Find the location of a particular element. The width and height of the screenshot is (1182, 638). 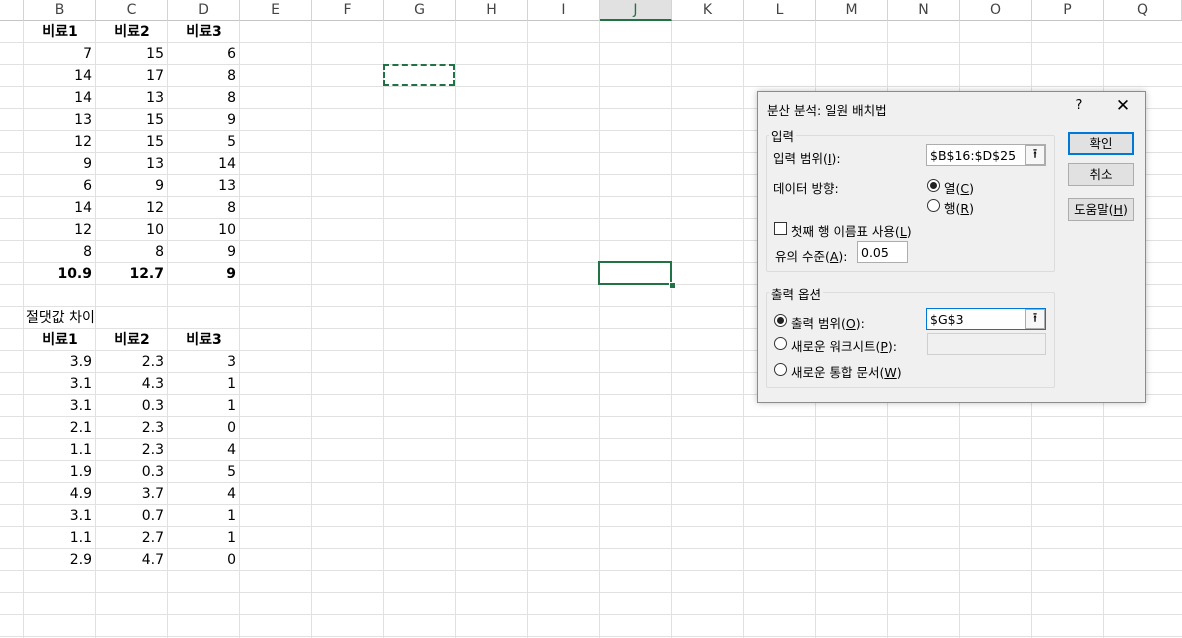

cancel-button: 취소 is located at coordinates (1101, 174).